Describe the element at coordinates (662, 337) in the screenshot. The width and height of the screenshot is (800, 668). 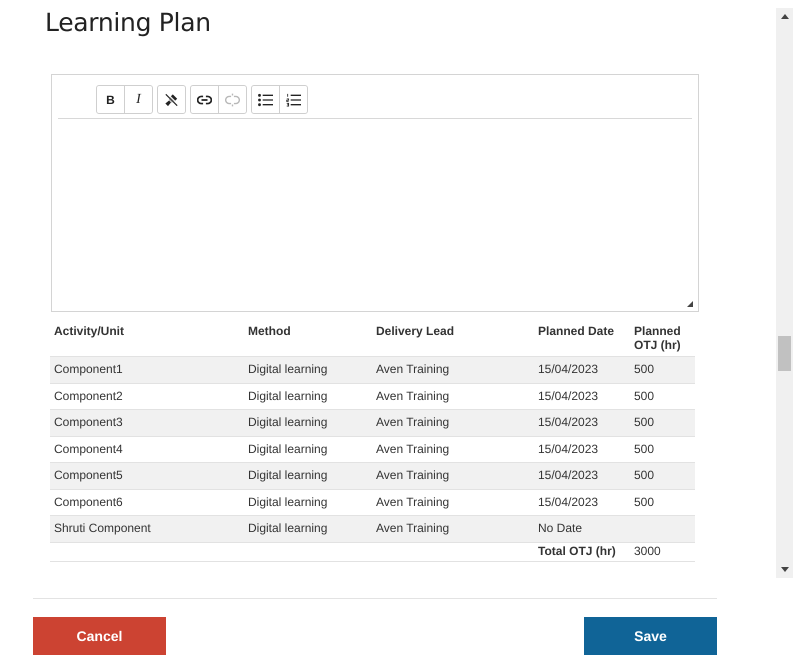
I see `column-header: Planned OTJ (hr)` at that location.